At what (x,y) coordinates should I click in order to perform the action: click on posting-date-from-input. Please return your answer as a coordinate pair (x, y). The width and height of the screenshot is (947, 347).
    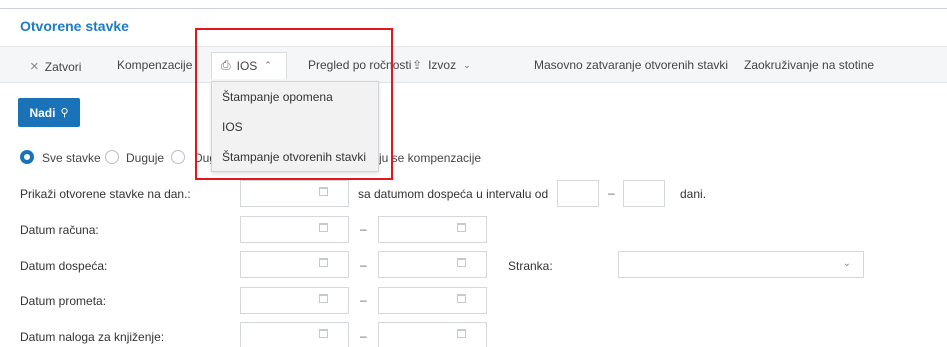
    Looking at the image, I should click on (294, 334).